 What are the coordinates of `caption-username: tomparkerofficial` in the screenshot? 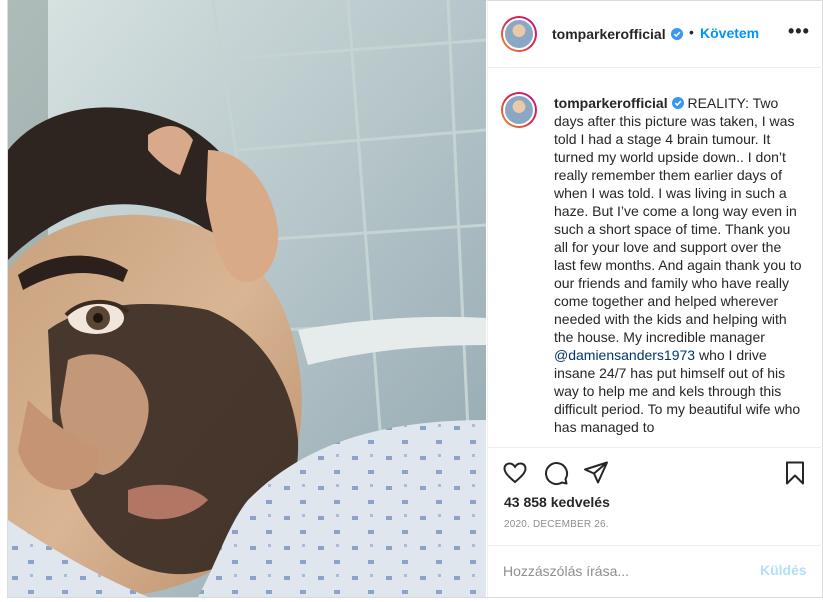 It's located at (611, 103).